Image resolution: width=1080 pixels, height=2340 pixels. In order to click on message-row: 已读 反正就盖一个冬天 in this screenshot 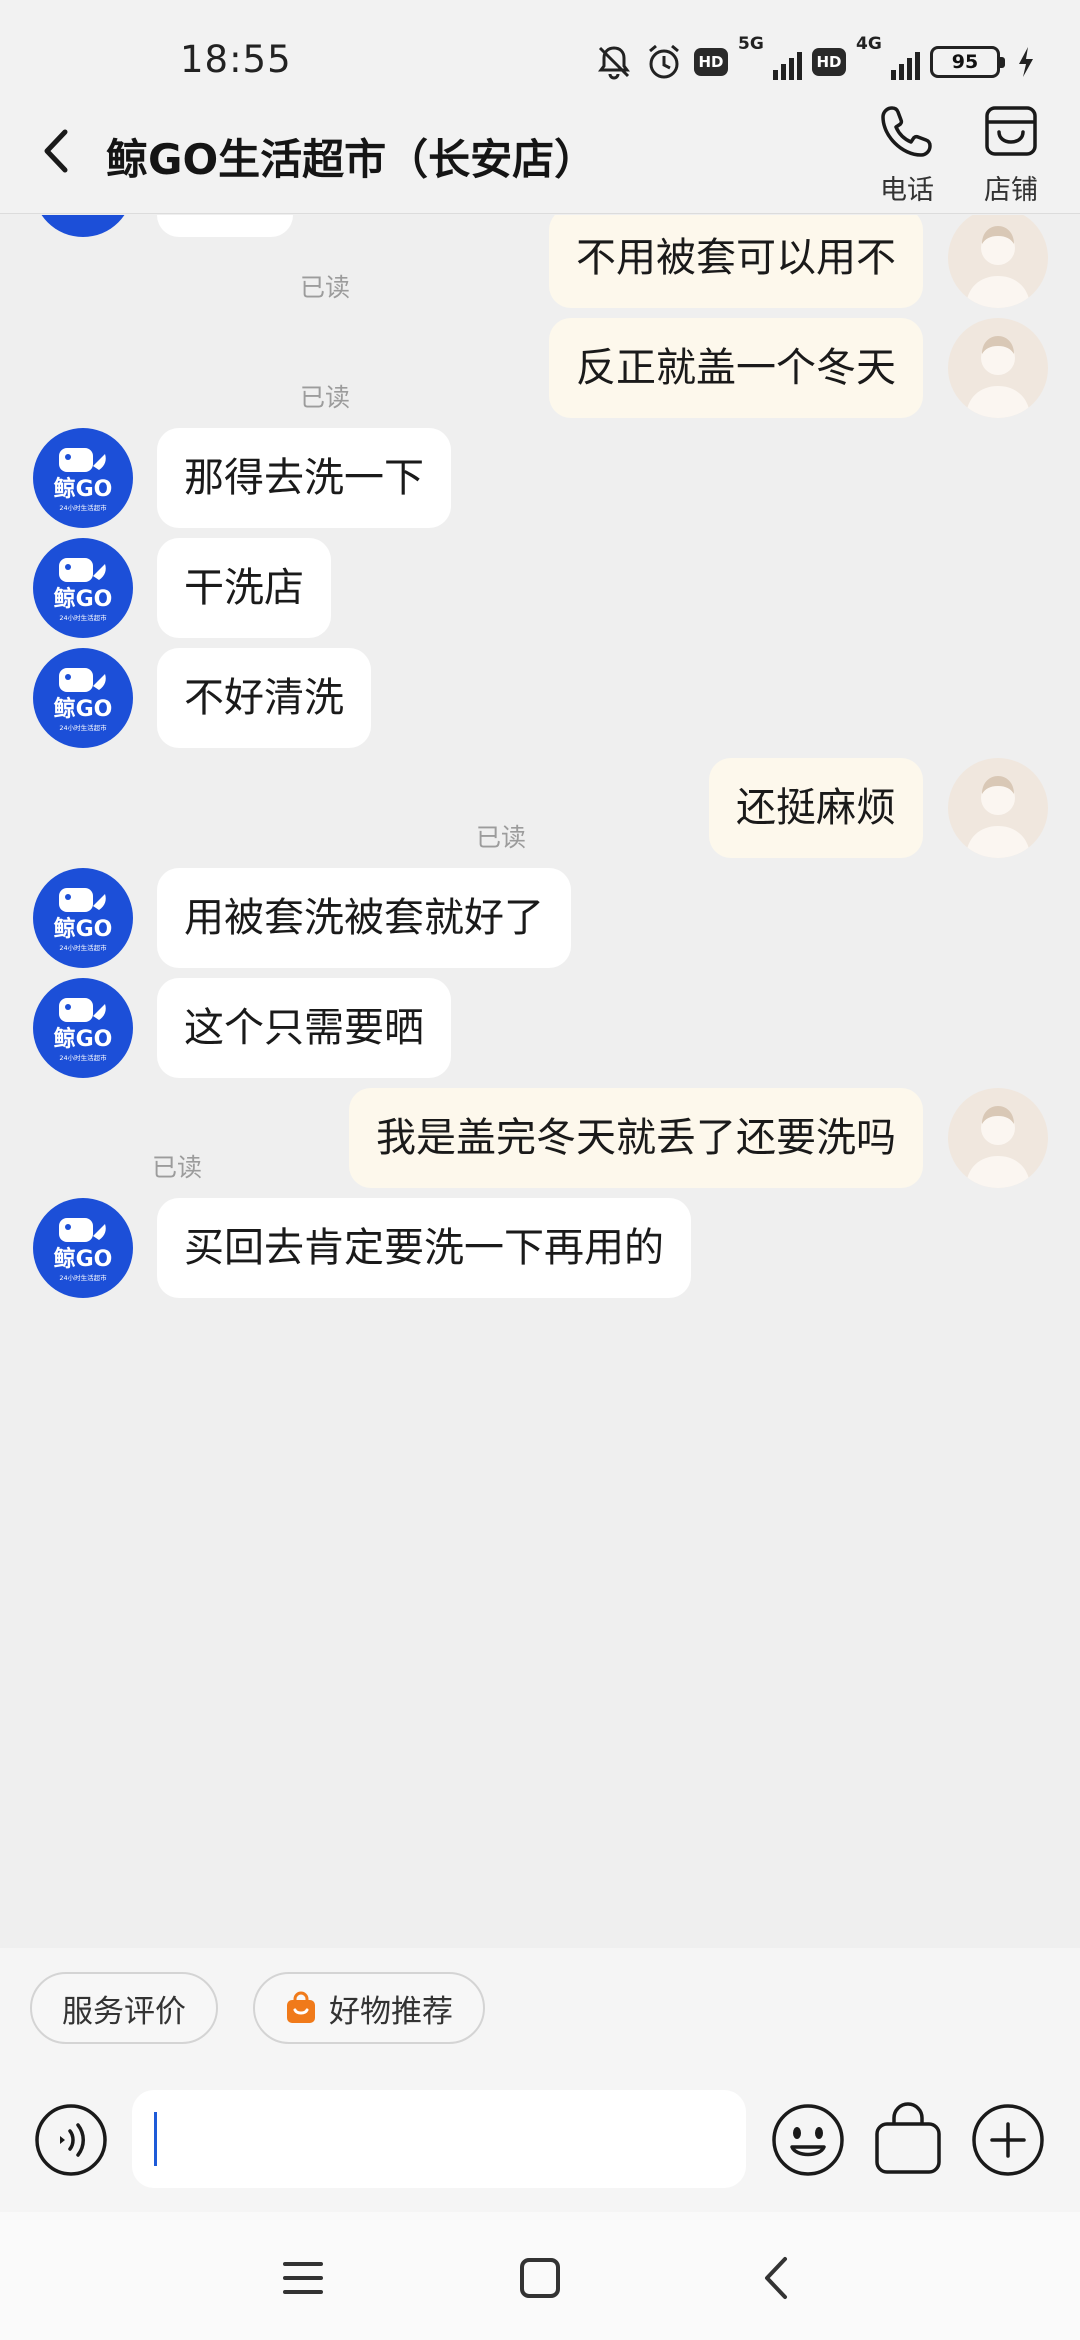, I will do `click(540, 368)`.